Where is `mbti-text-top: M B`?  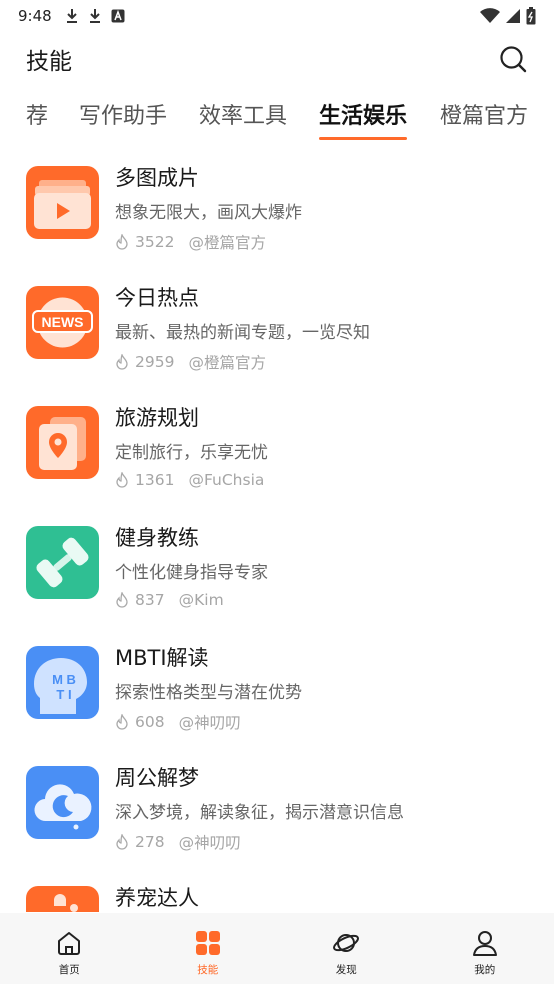
mbti-text-top: M B is located at coordinates (64, 679).